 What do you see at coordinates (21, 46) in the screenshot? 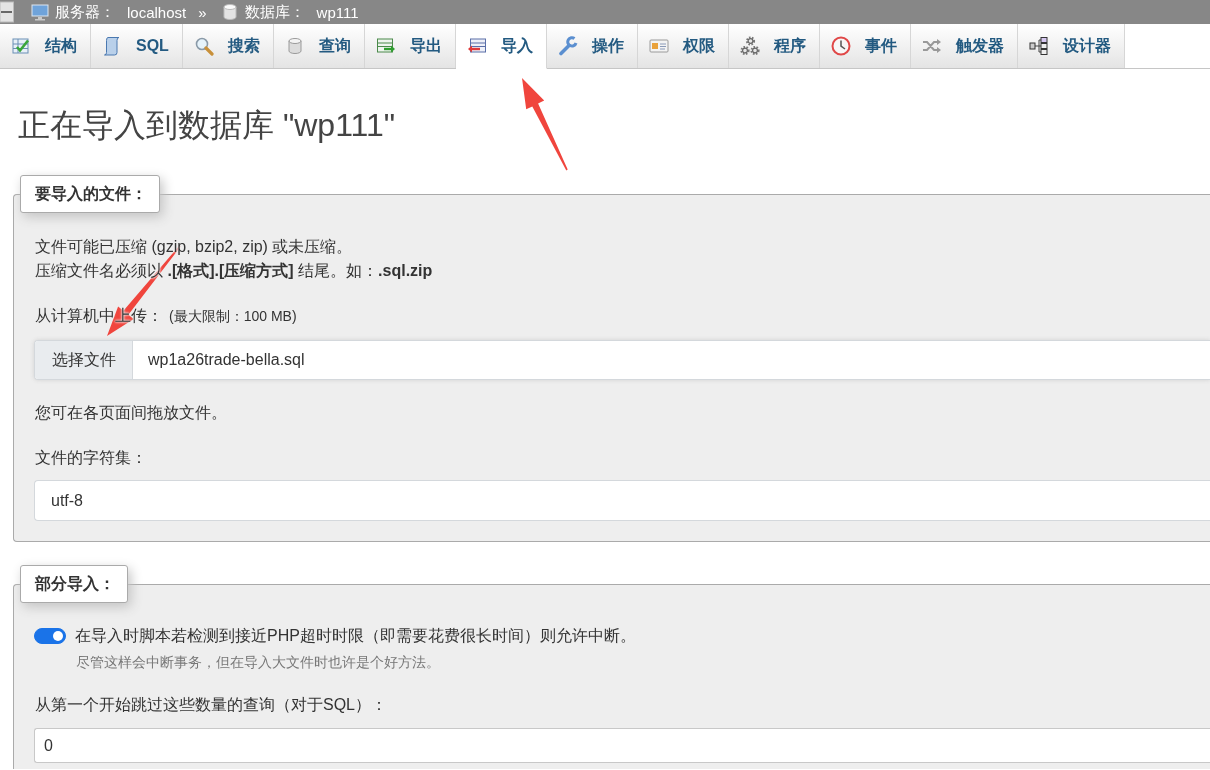
I see `table-check-icon` at bounding box center [21, 46].